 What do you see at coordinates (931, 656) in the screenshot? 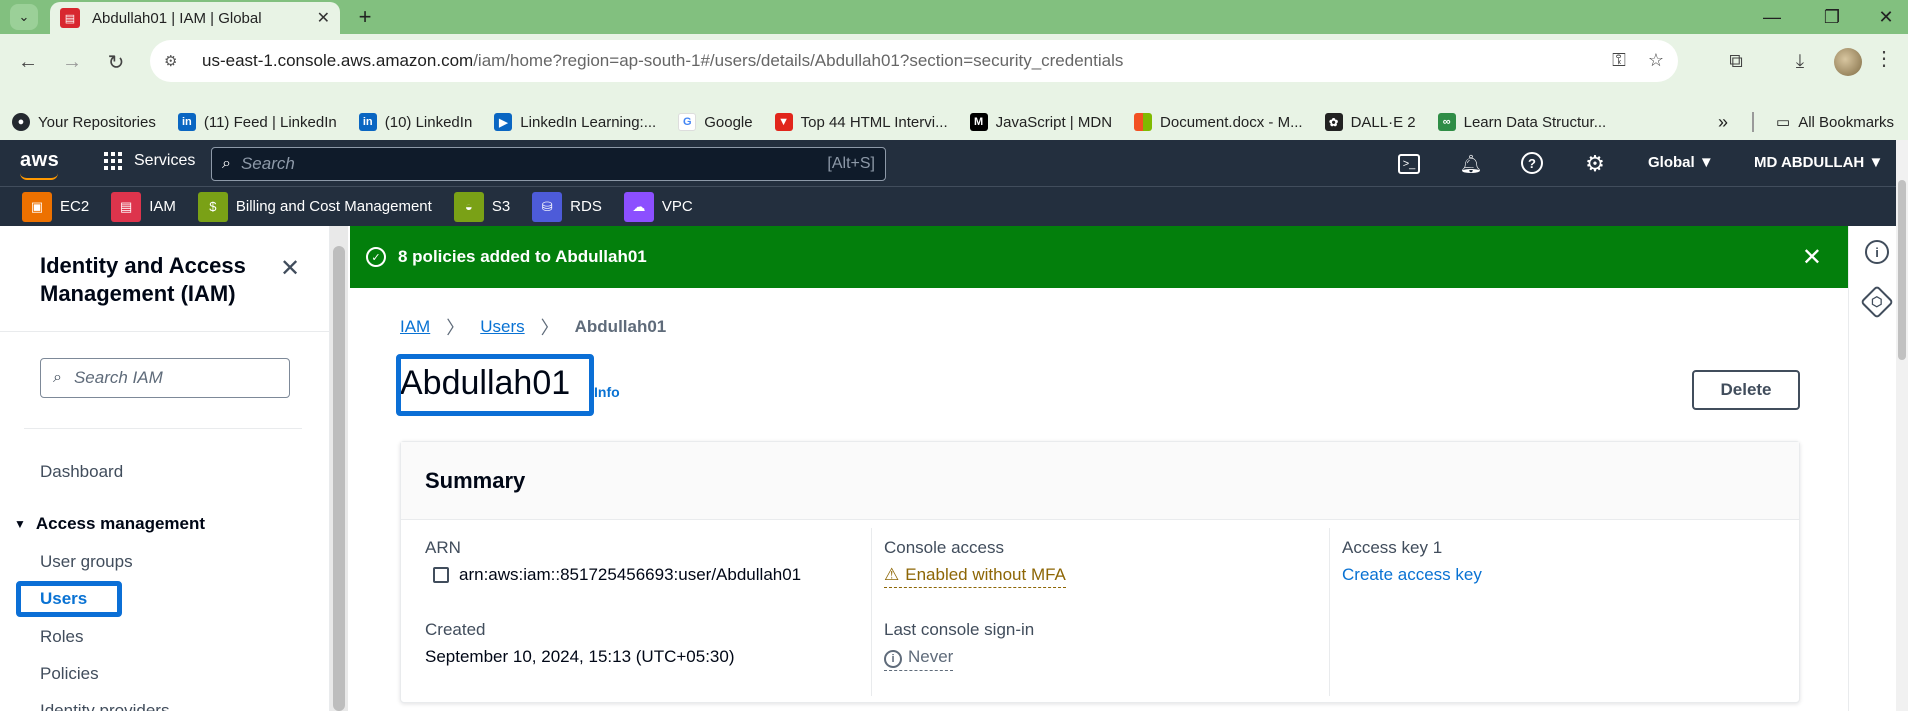
I see `last-sign-in-value: Never` at bounding box center [931, 656].